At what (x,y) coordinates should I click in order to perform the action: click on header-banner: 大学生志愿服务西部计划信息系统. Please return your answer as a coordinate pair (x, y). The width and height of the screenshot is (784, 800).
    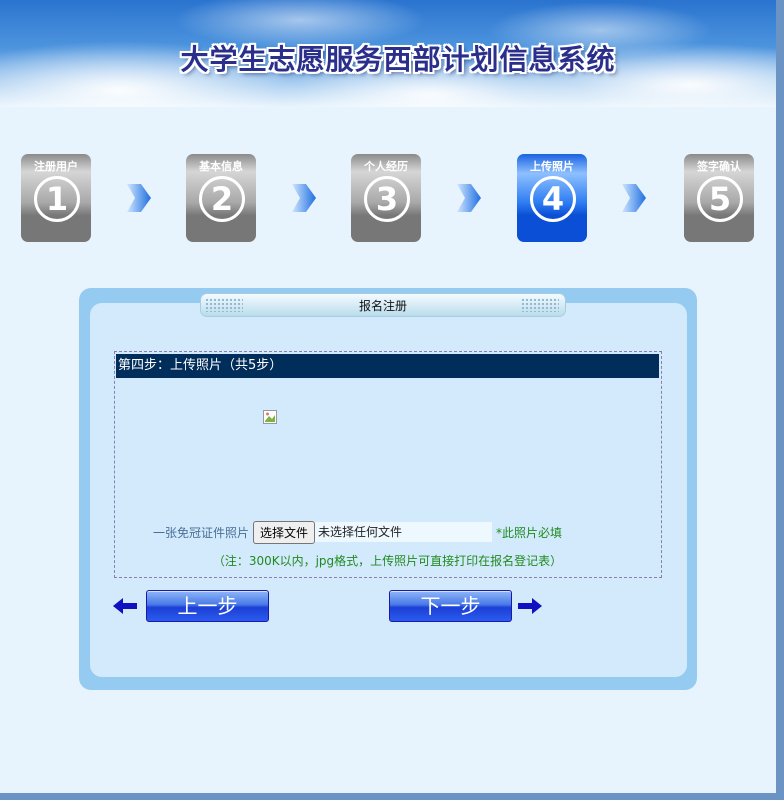
    Looking at the image, I should click on (388, 53).